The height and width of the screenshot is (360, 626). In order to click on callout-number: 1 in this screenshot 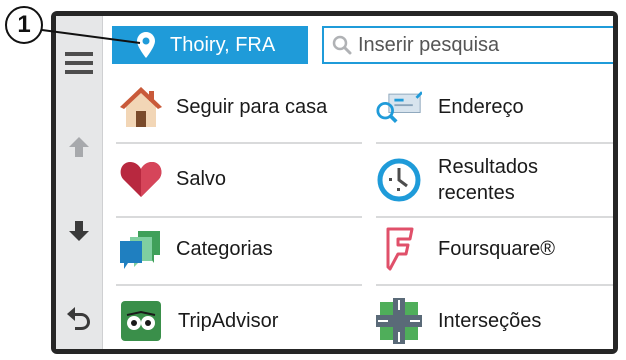, I will do `click(24, 25)`.